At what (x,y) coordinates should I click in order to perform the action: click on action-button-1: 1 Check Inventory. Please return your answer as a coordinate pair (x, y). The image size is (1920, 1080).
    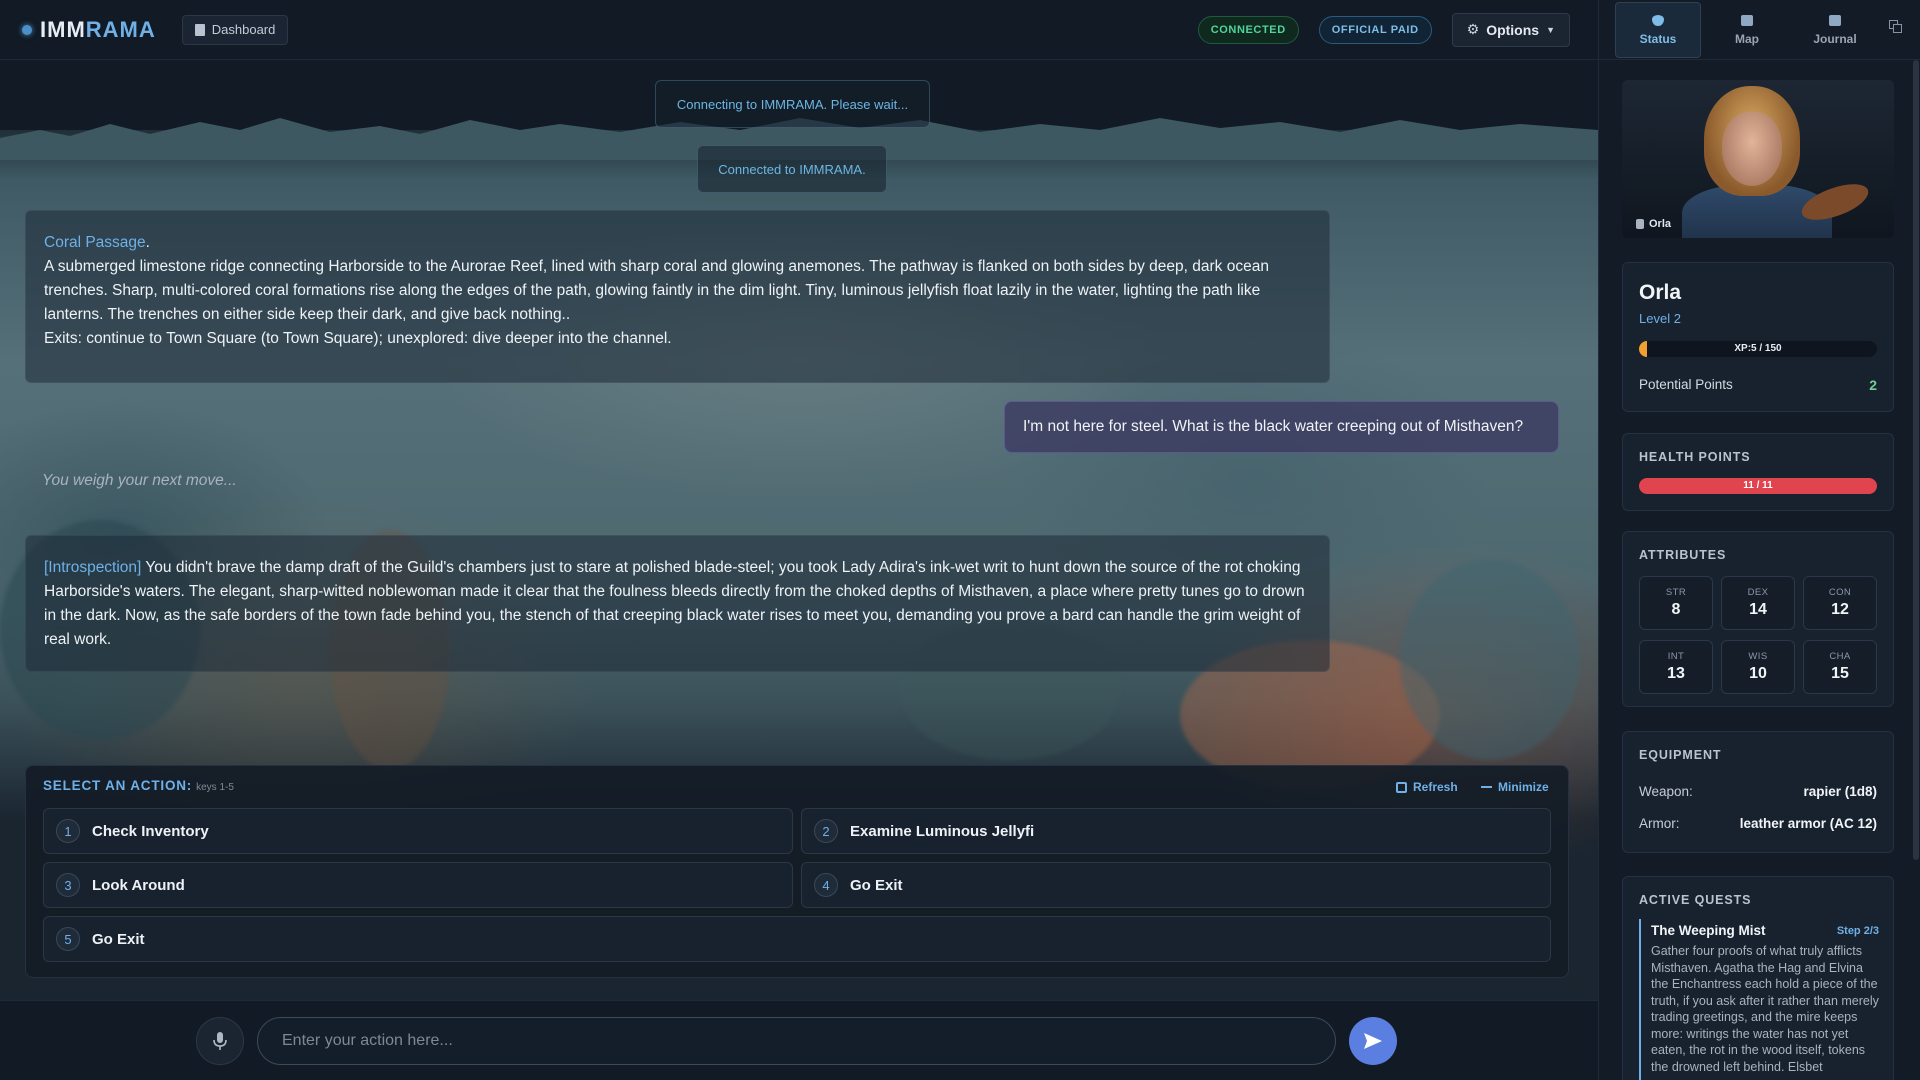
    Looking at the image, I should click on (418, 831).